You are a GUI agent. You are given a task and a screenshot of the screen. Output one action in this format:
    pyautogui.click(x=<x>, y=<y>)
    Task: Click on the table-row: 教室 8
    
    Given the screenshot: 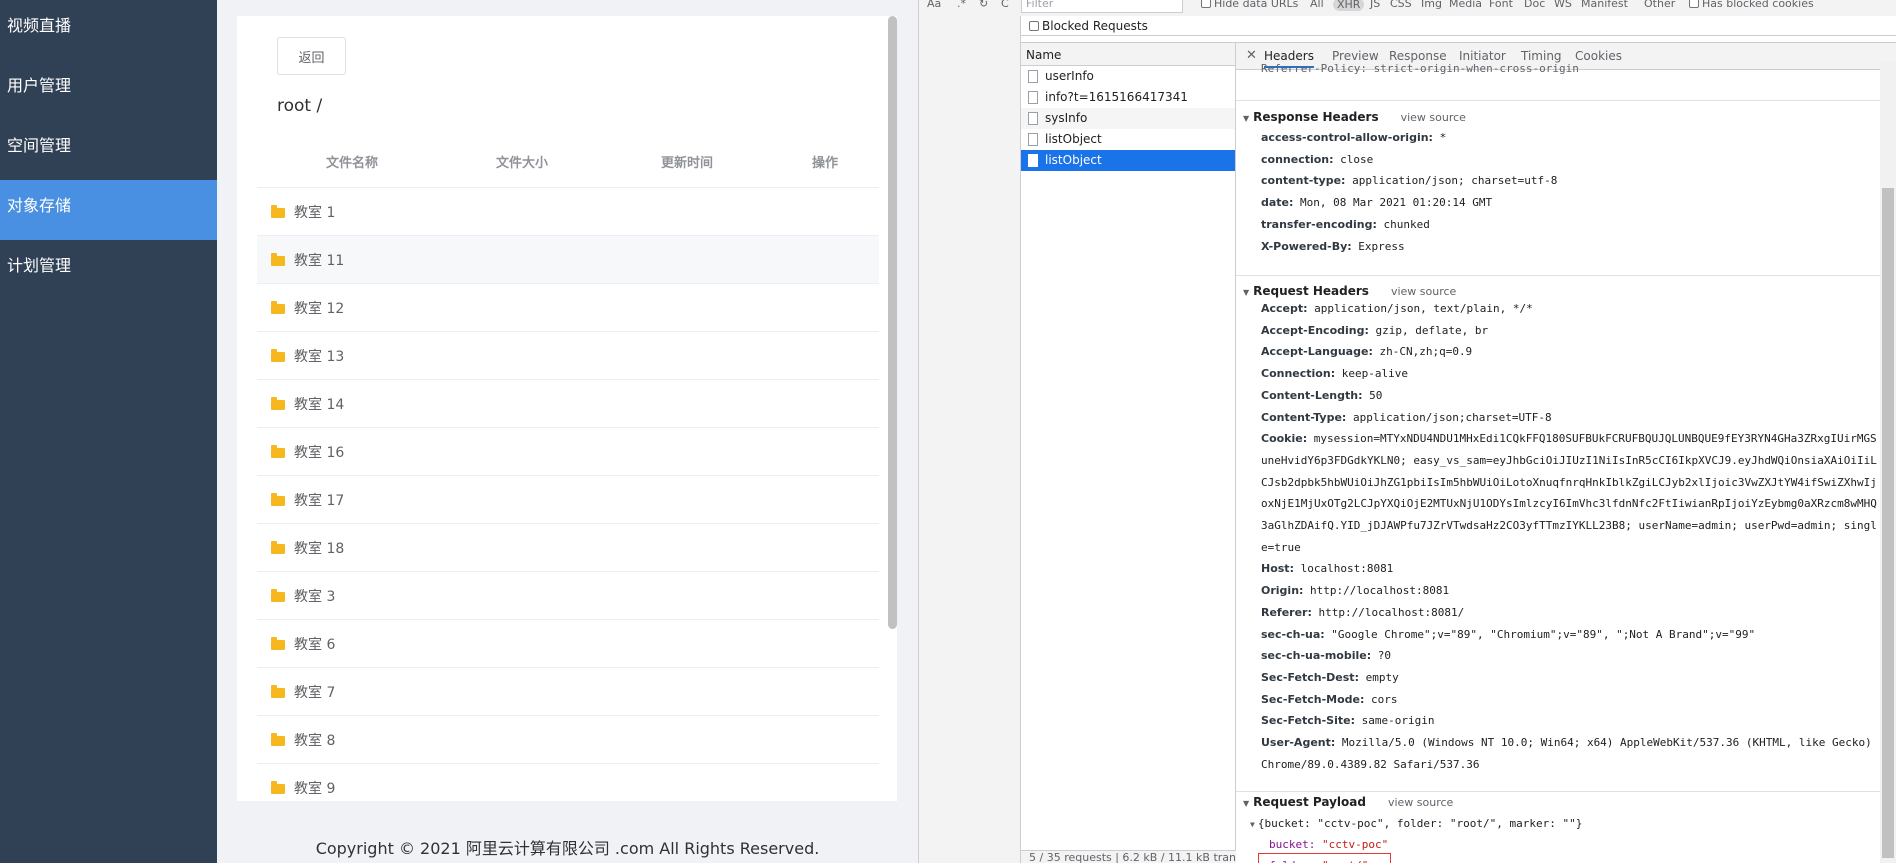 What is the action you would take?
    pyautogui.click(x=568, y=740)
    